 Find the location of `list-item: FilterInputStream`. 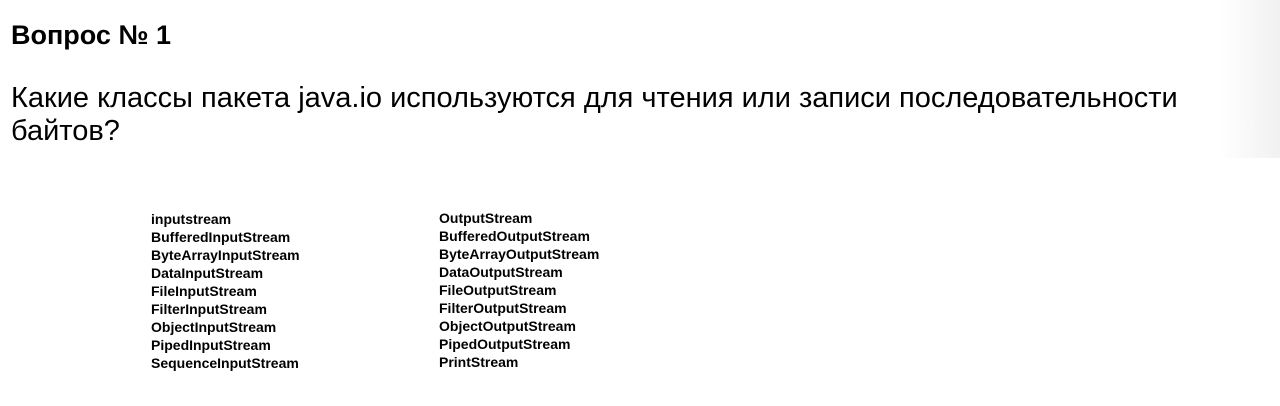

list-item: FilterInputStream is located at coordinates (209, 309).